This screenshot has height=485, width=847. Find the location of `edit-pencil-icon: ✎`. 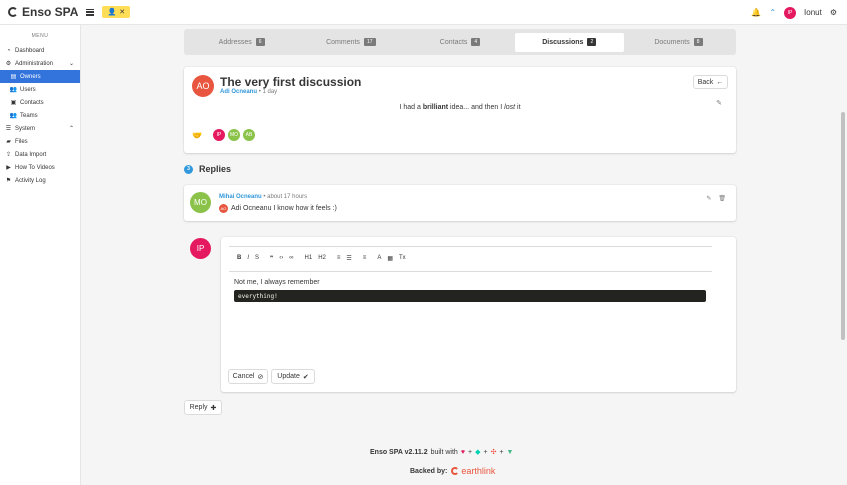

edit-pencil-icon: ✎ is located at coordinates (708, 198).